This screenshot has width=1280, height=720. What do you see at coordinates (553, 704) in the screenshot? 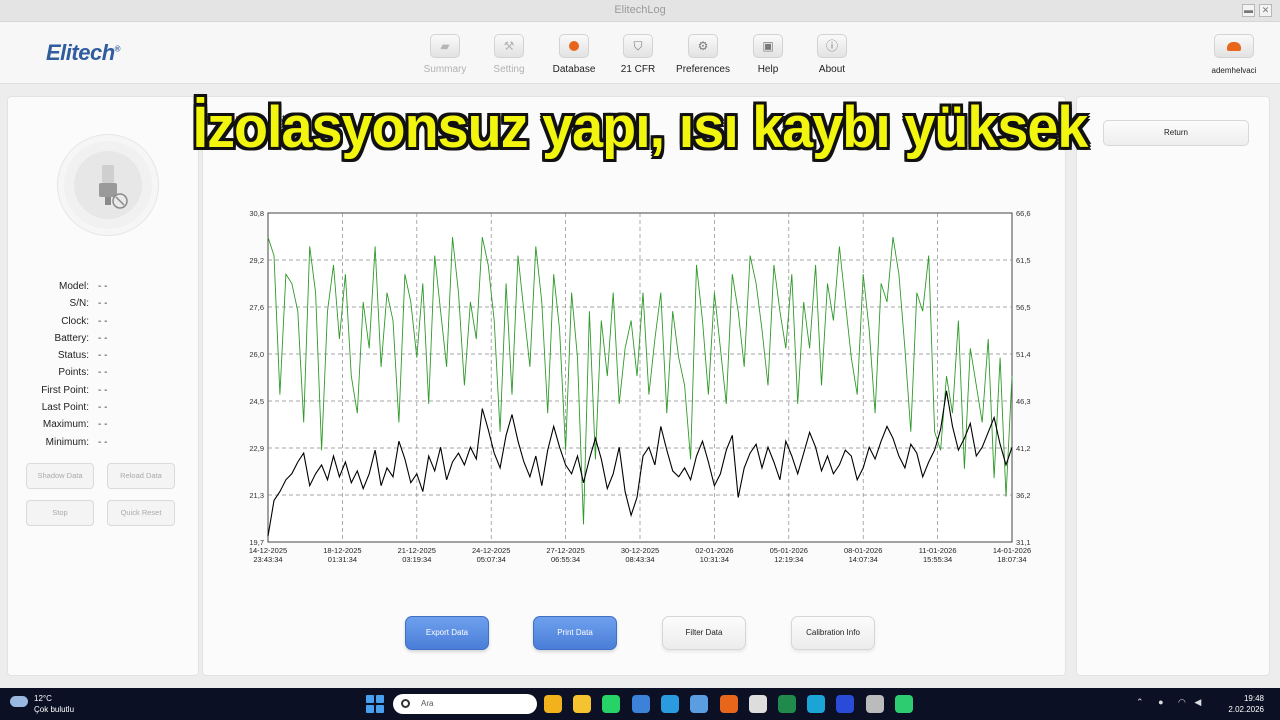
I see `taskbar-chrome-icon` at bounding box center [553, 704].